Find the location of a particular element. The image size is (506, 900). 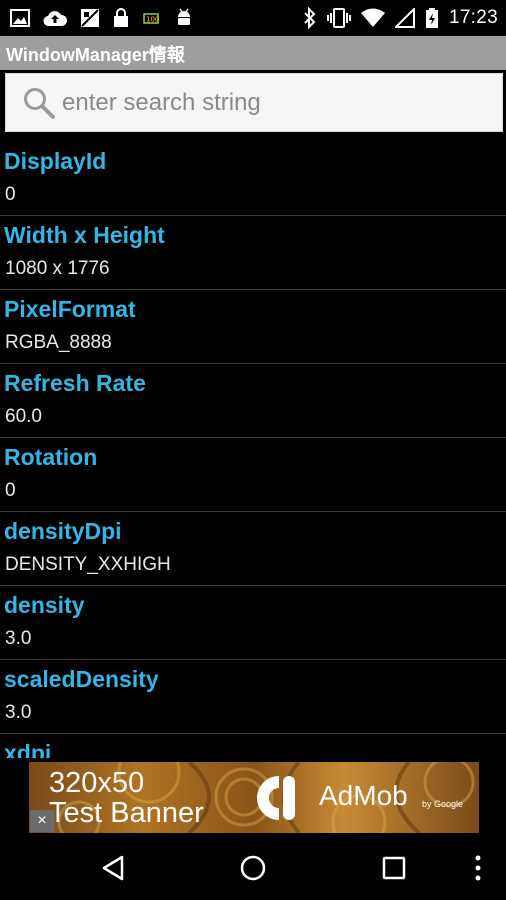

battery-charging-icon is located at coordinates (432, 18).